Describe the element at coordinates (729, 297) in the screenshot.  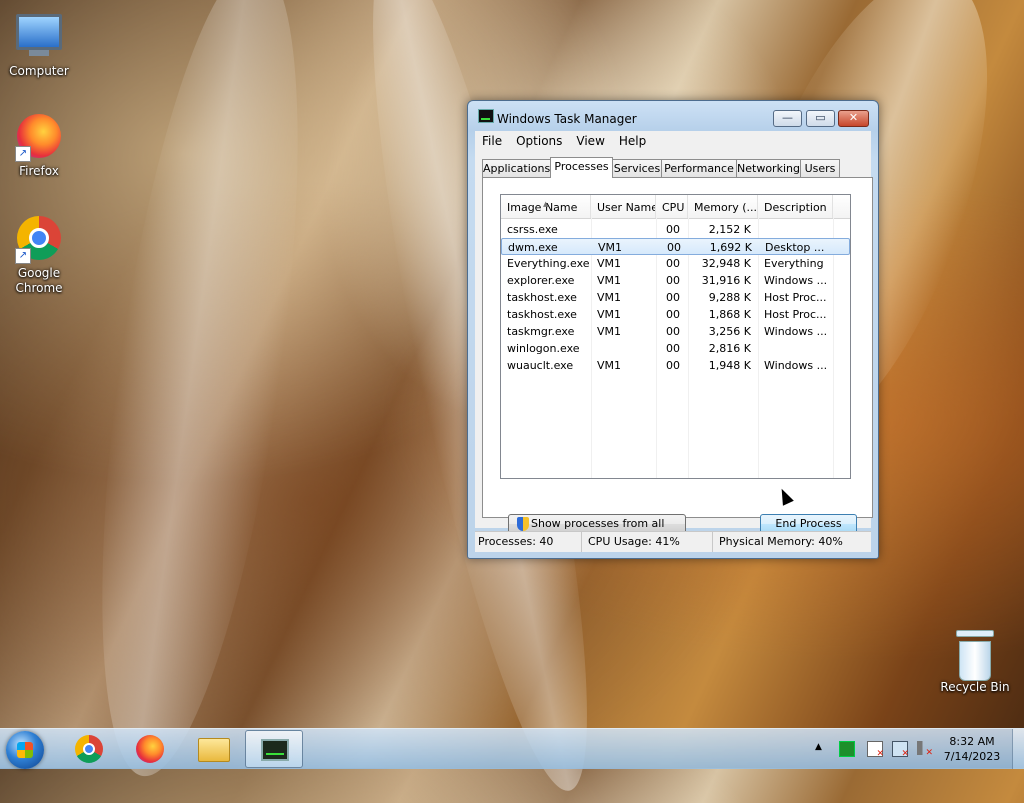
I see `cell-memory: 9,288 K` at that location.